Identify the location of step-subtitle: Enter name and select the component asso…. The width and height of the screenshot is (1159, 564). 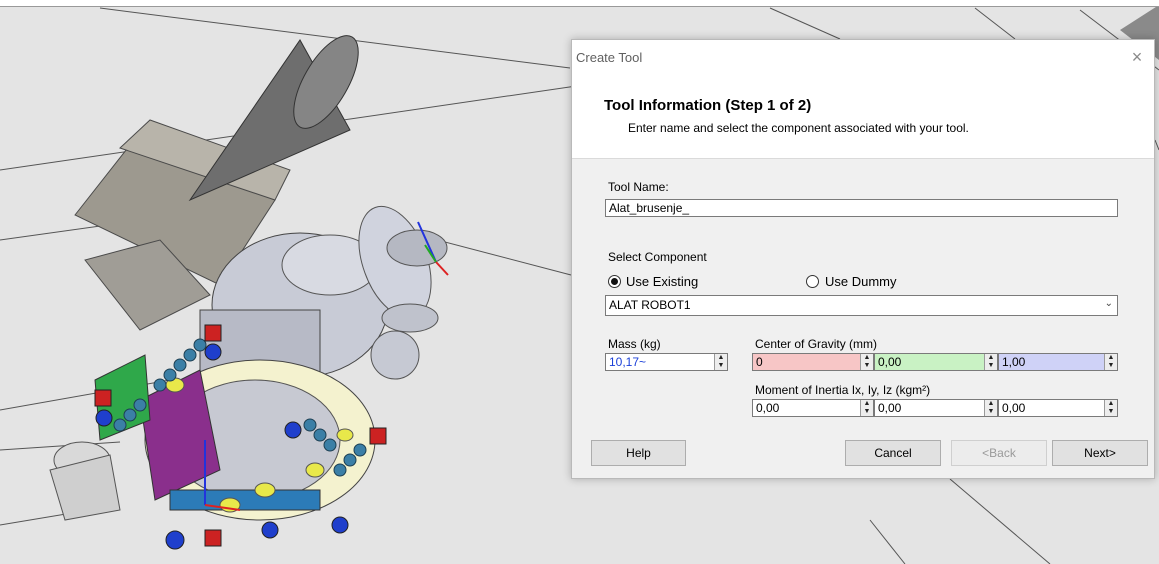
(798, 128).